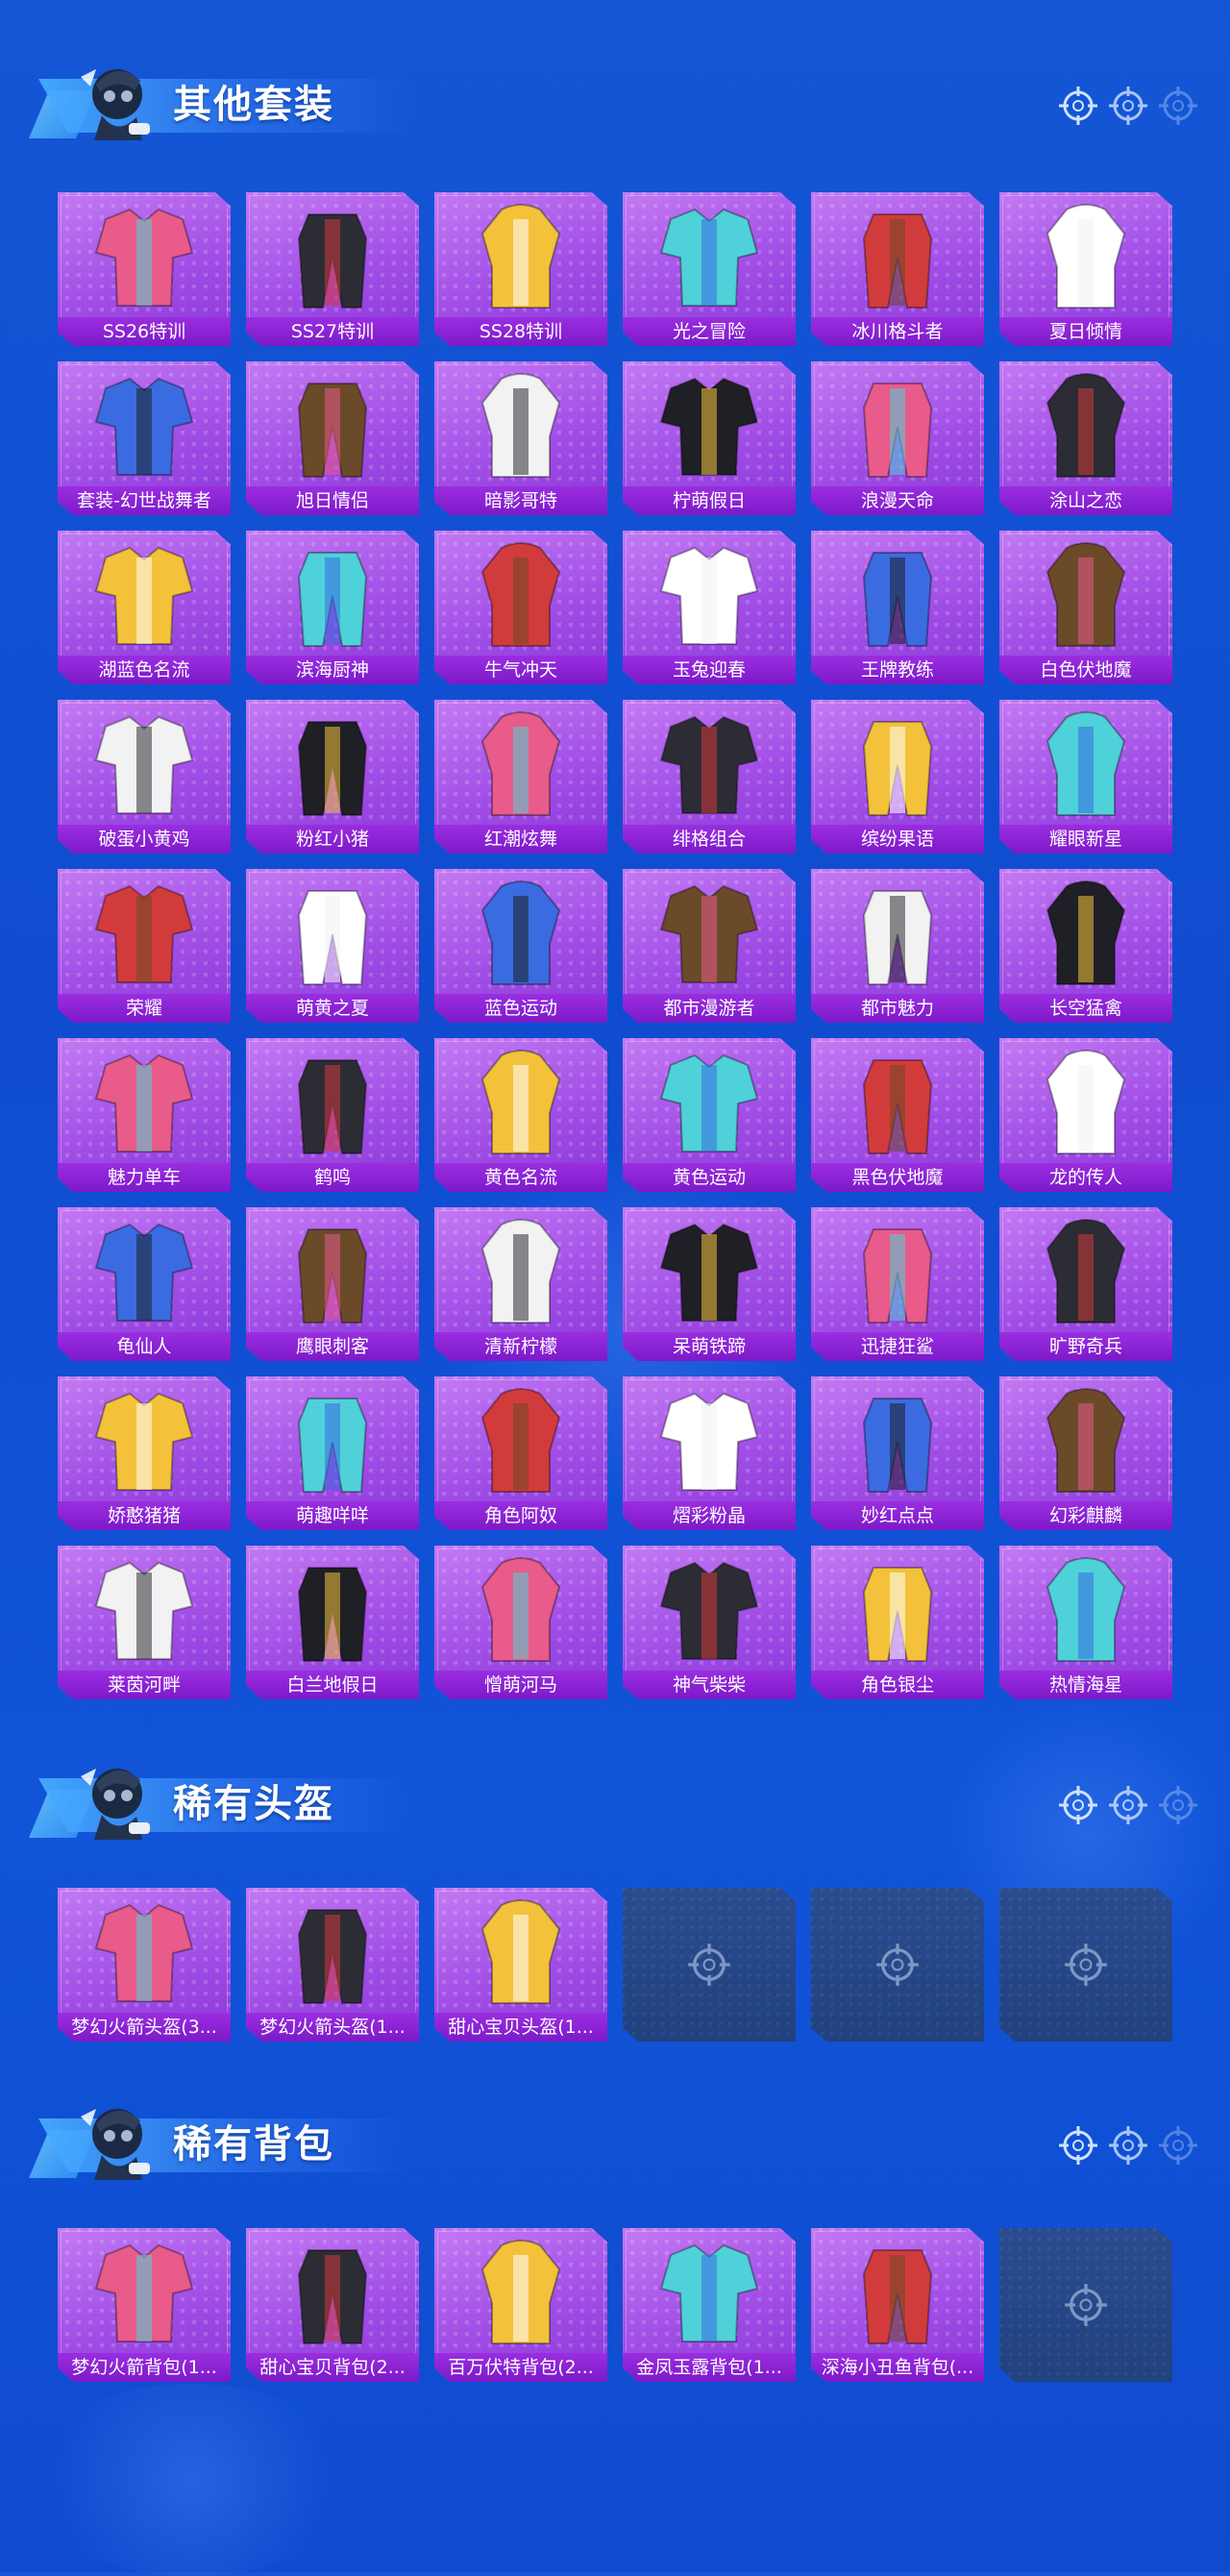  I want to click on outfit-name: 黄色名流, so click(521, 1177).